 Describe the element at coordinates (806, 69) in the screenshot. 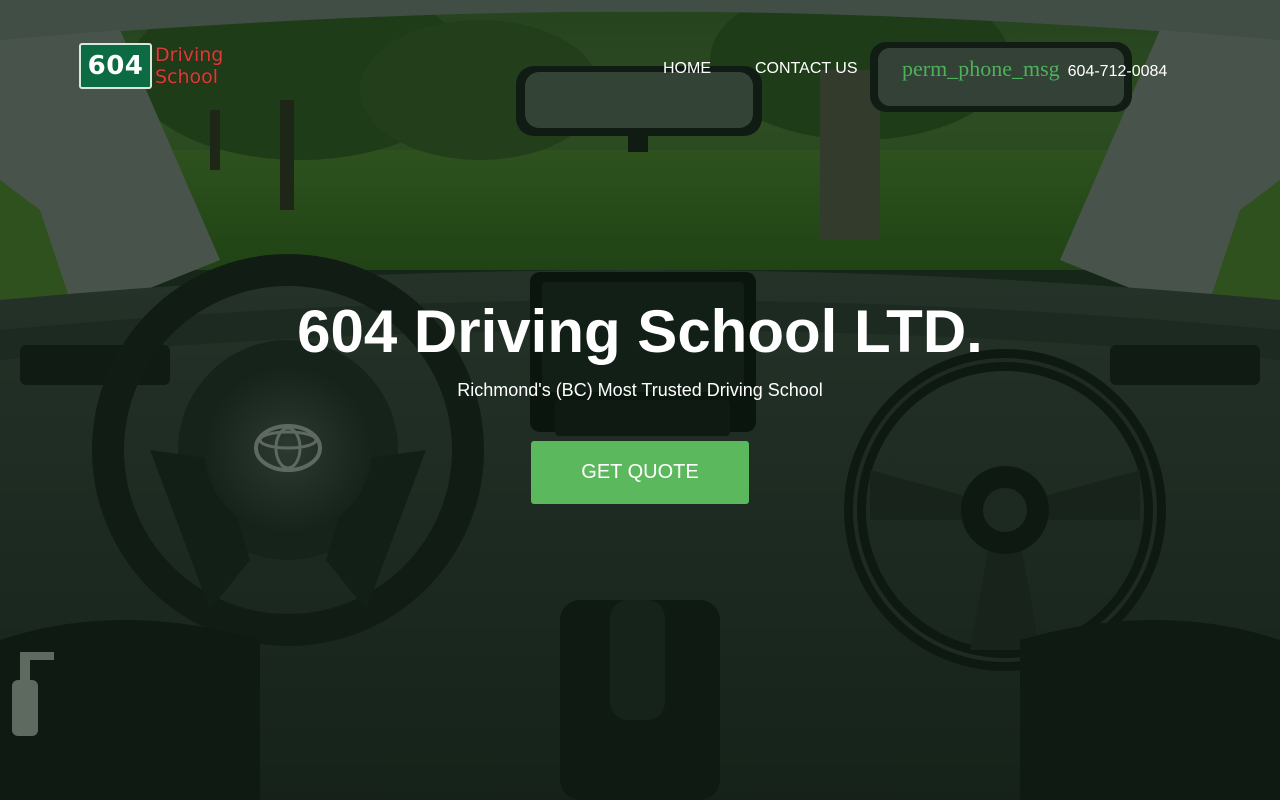

I see `nav-contact-link: CONTACT US` at that location.